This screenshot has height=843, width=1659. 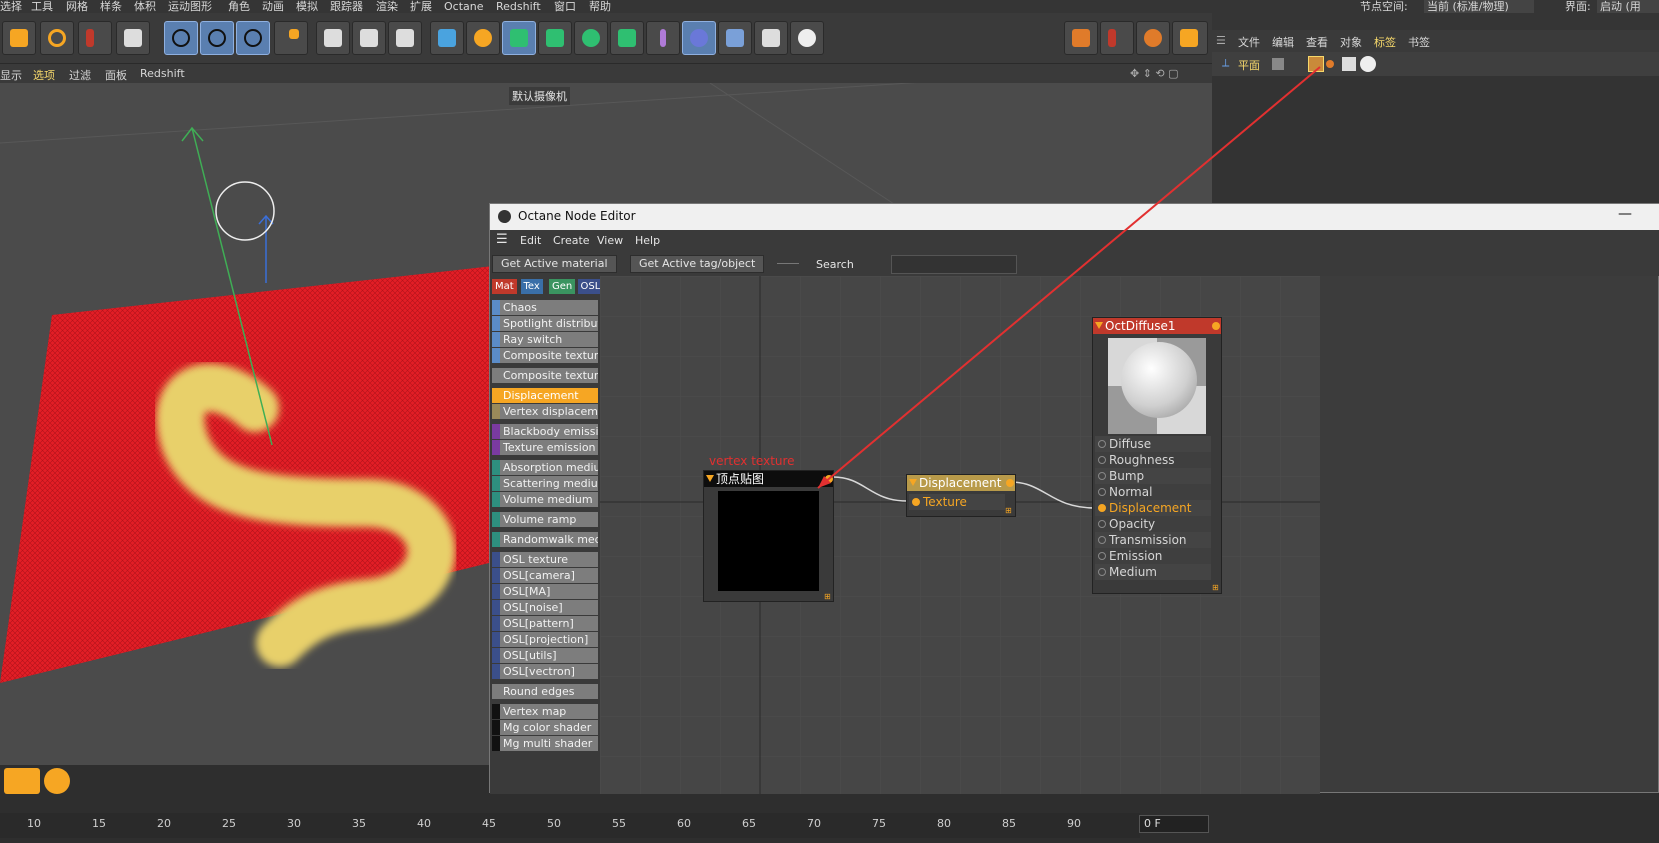 What do you see at coordinates (1419, 42) in the screenshot?
I see `om-menu-bookmarks: 书签` at bounding box center [1419, 42].